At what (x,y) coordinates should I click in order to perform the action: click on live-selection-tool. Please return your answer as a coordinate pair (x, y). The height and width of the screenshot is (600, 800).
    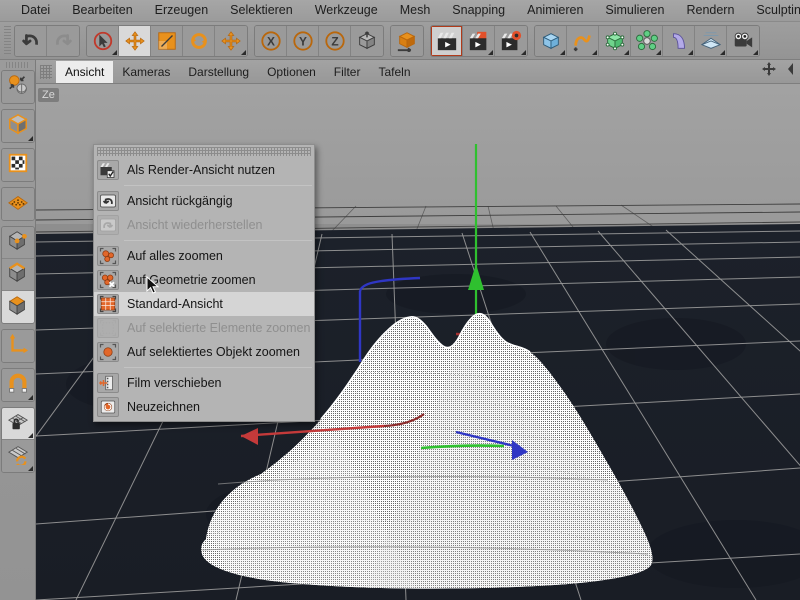
    Looking at the image, I should click on (103, 40).